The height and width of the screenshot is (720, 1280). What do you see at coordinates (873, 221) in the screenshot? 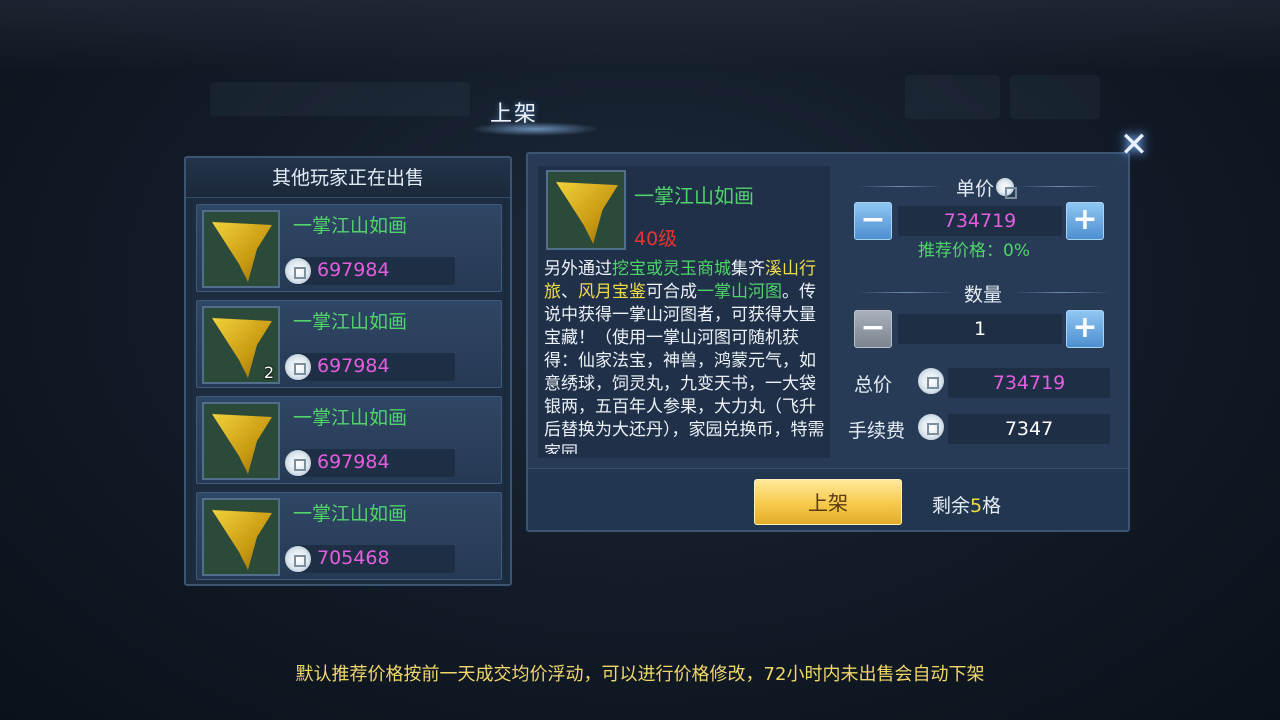
I see `unit-price-minus-button: −` at bounding box center [873, 221].